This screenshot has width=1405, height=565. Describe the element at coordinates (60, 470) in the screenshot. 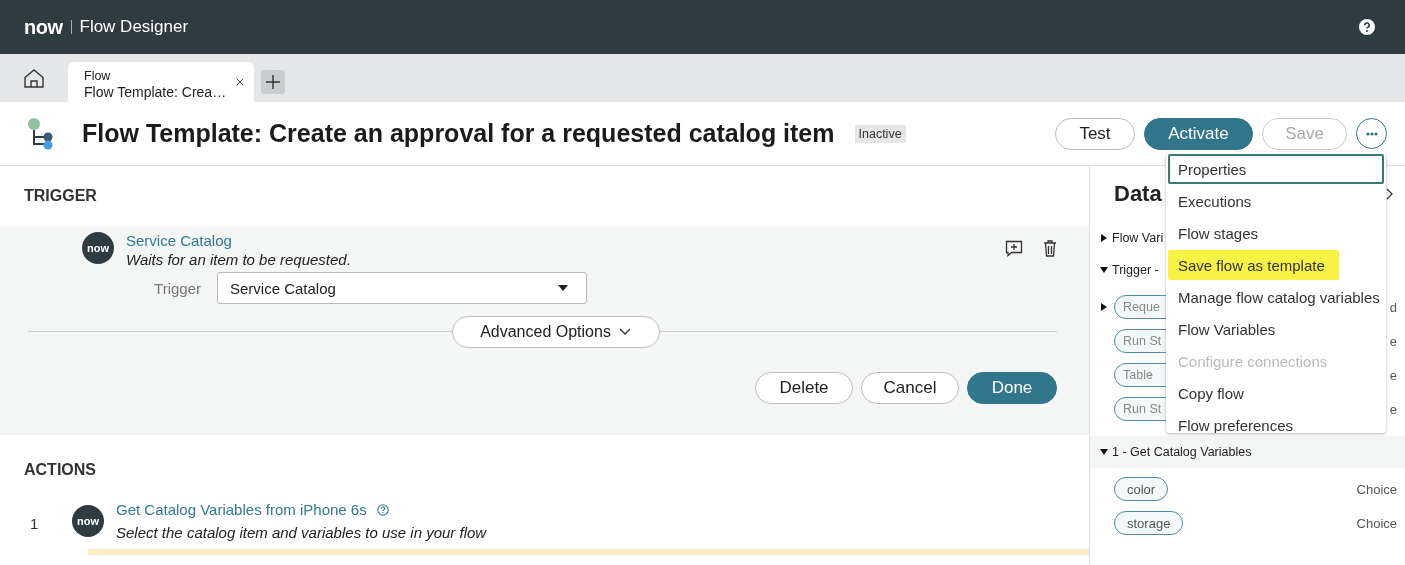

I see `section-heading: ACTIONS` at that location.